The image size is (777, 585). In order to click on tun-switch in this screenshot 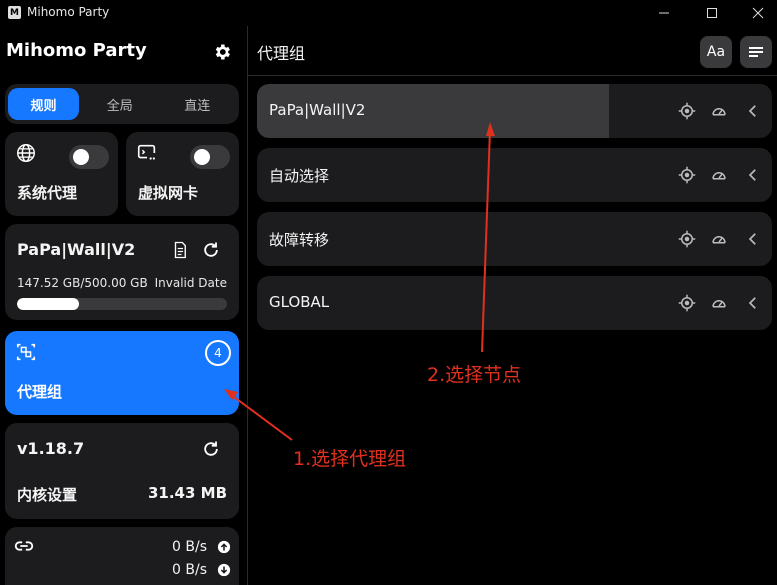, I will do `click(210, 157)`.